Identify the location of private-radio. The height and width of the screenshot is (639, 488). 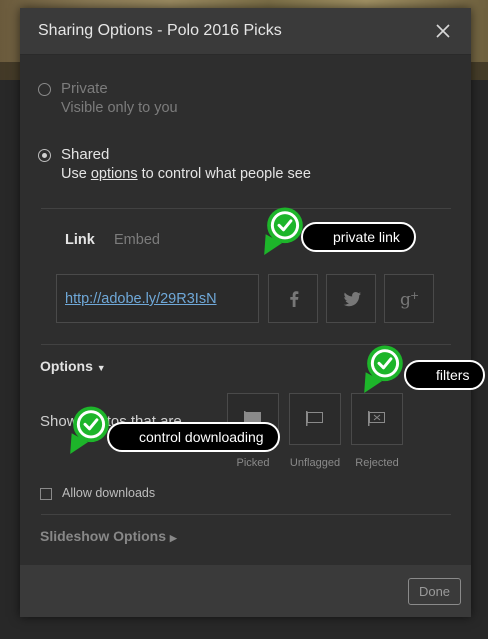
(44, 89).